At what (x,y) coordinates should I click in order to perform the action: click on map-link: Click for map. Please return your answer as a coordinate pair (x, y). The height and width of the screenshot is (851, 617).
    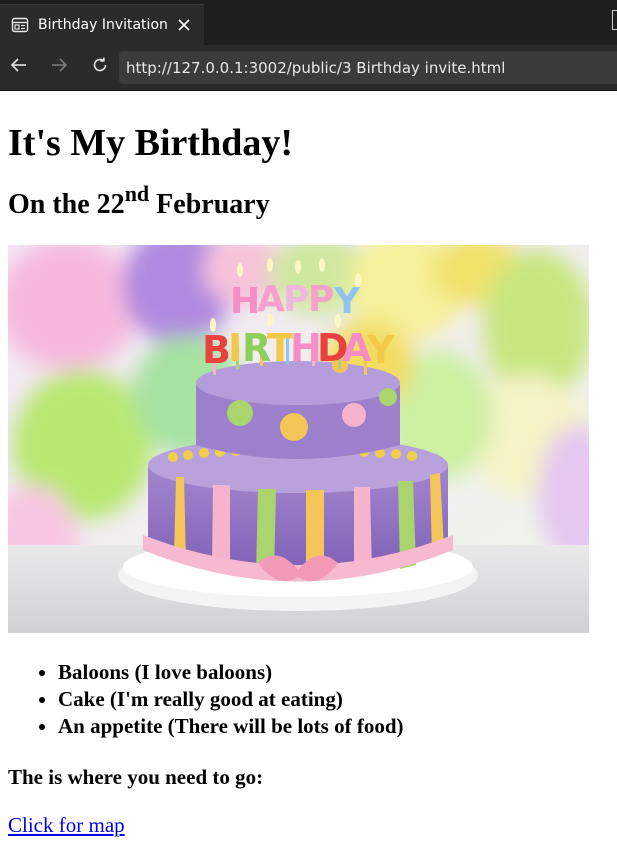
    Looking at the image, I should click on (66, 825).